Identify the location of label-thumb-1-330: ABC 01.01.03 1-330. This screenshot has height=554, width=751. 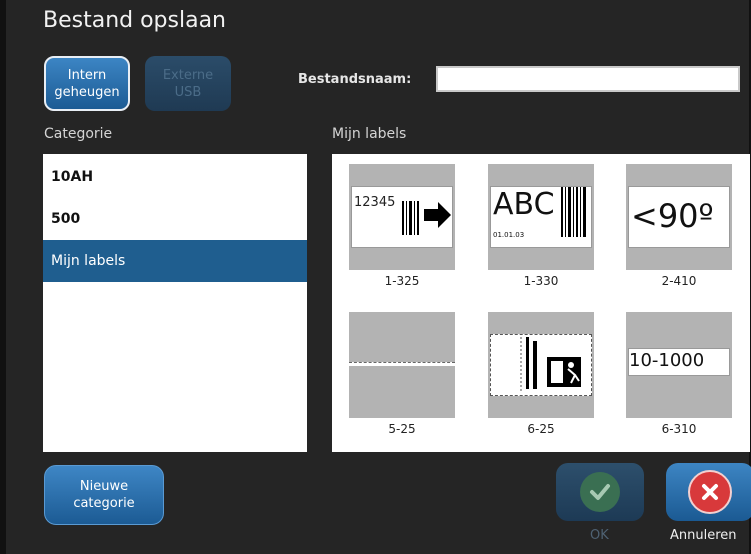
(541, 226).